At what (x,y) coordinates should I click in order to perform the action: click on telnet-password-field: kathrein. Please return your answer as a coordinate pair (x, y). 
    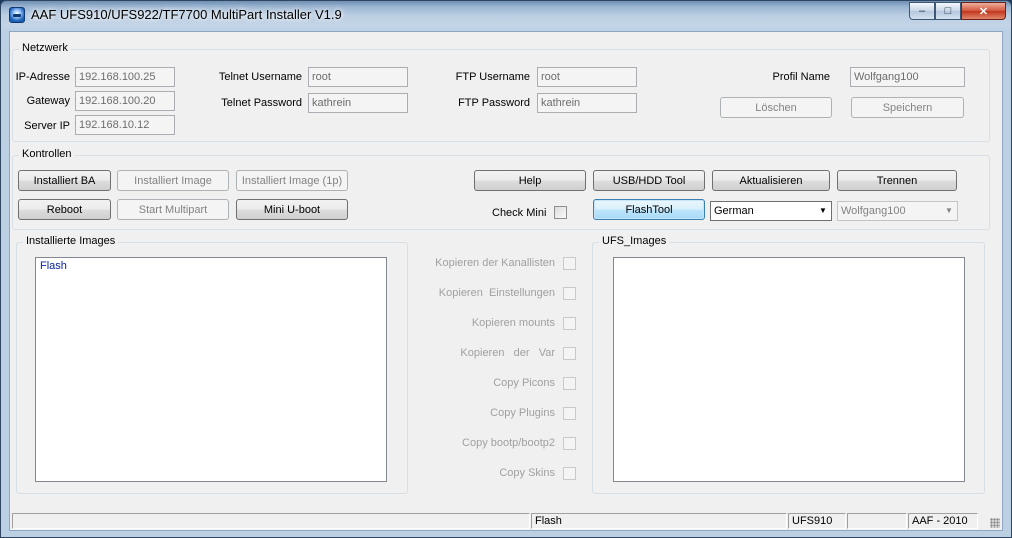
    Looking at the image, I should click on (358, 103).